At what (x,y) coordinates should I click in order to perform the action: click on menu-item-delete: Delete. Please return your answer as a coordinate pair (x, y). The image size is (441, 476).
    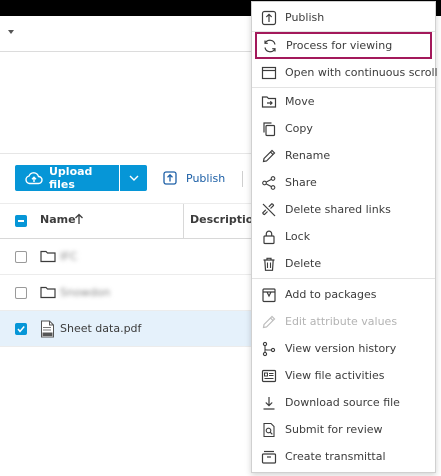
    Looking at the image, I should click on (343, 263).